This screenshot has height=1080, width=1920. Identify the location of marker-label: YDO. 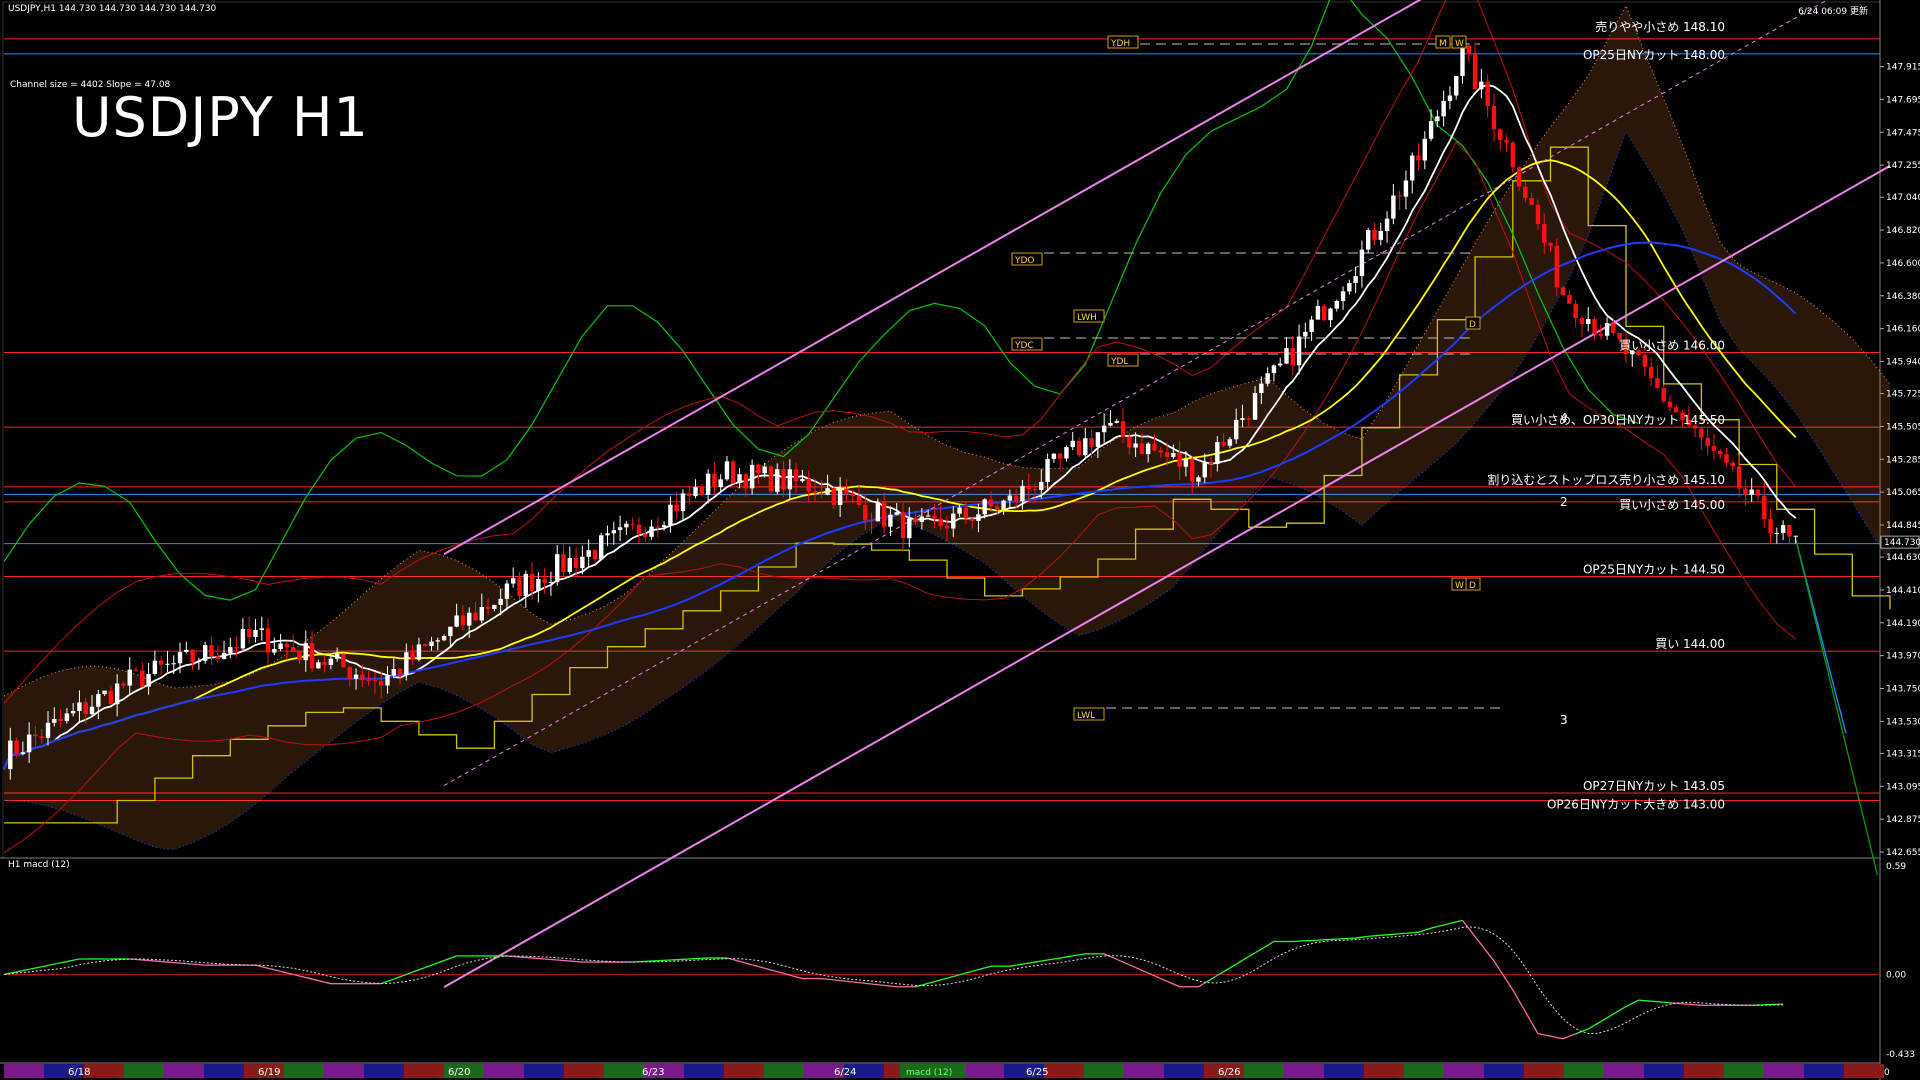
(1024, 261).